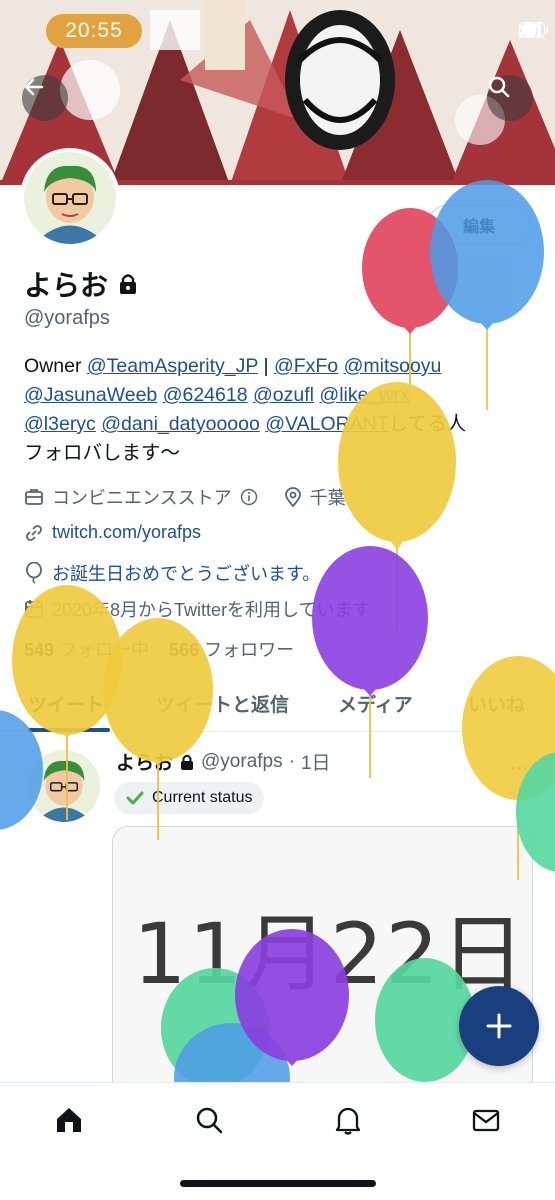 The width and height of the screenshot is (555, 1200). Describe the element at coordinates (427, 424) in the screenshot. I see `bio-suffix: してる人` at that location.